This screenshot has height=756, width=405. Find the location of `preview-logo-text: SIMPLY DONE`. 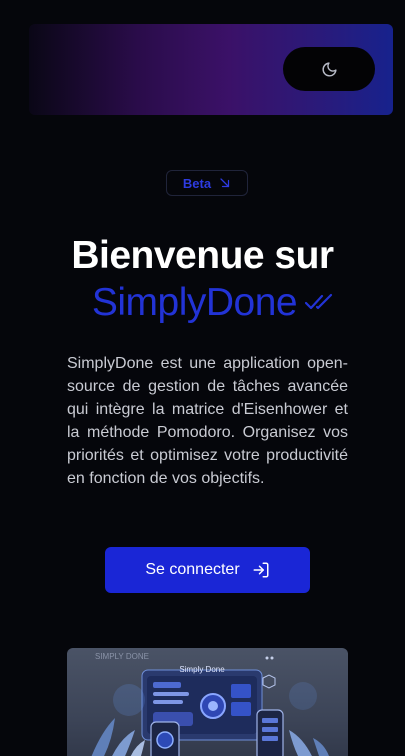

preview-logo-text: SIMPLY DONE is located at coordinates (122, 656).